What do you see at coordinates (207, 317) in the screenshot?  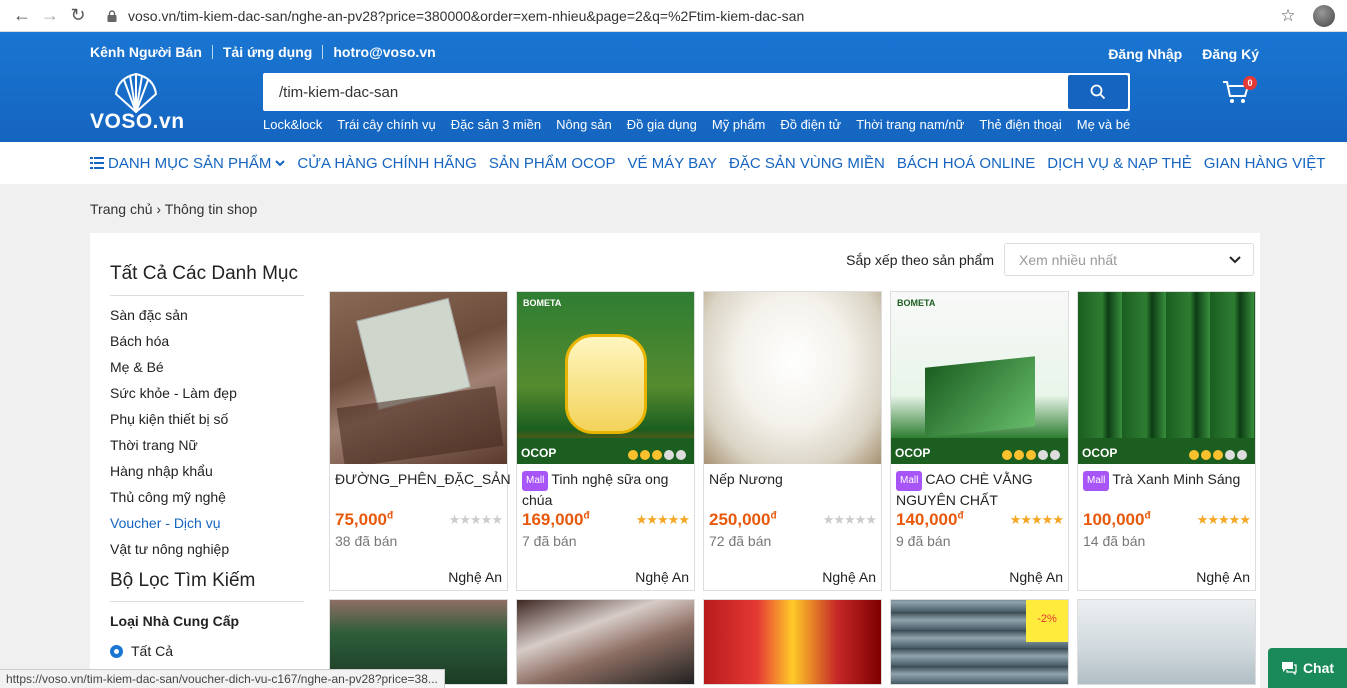 I see `category-item: Sàn đặc sản` at bounding box center [207, 317].